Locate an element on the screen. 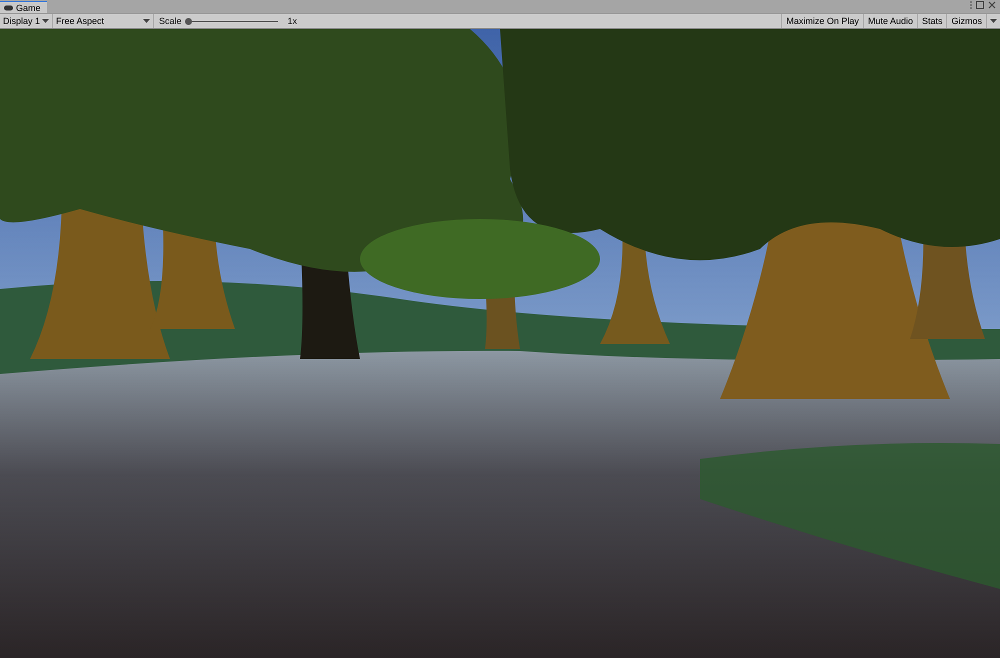  game-tab: Game is located at coordinates (23, 7).